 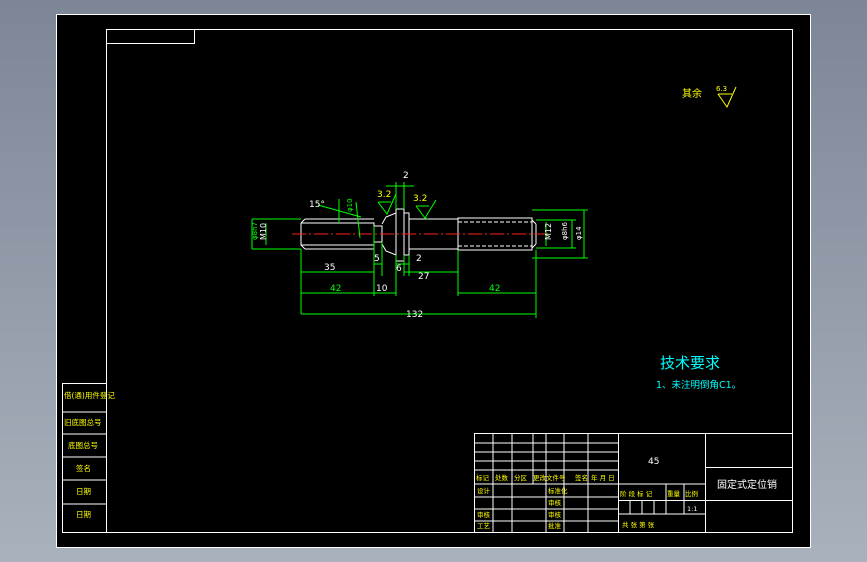 I want to click on strip-old-base: 旧底图总号, so click(x=83, y=422).